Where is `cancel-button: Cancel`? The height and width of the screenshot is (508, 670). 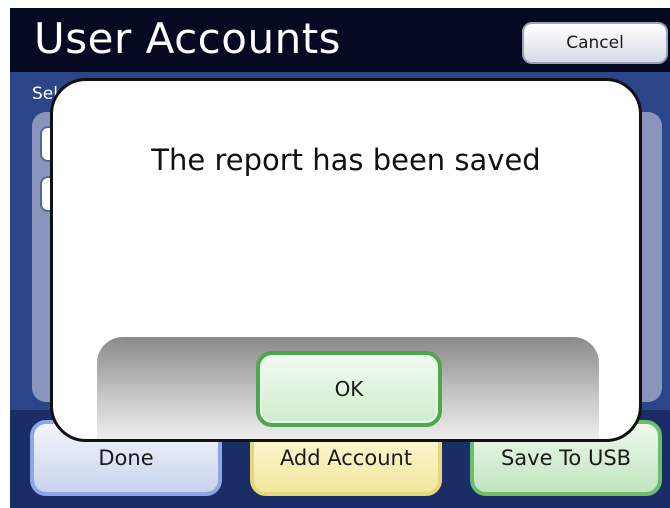
cancel-button: Cancel is located at coordinates (595, 43).